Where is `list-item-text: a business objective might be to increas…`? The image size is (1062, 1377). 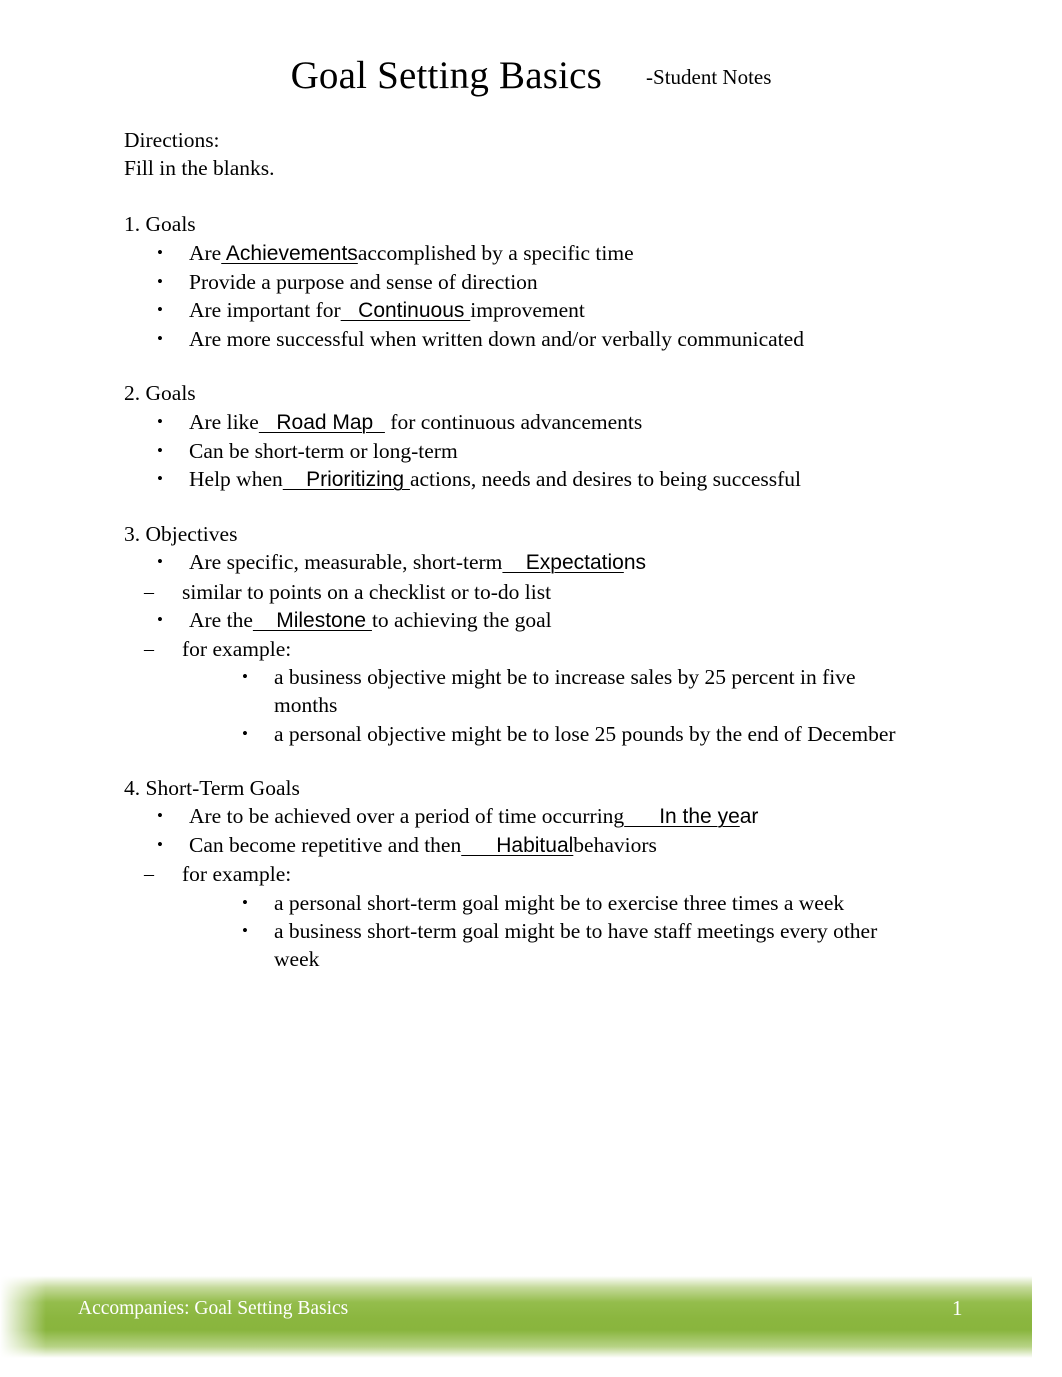 list-item-text: a business objective might be to increas… is located at coordinates (565, 691).